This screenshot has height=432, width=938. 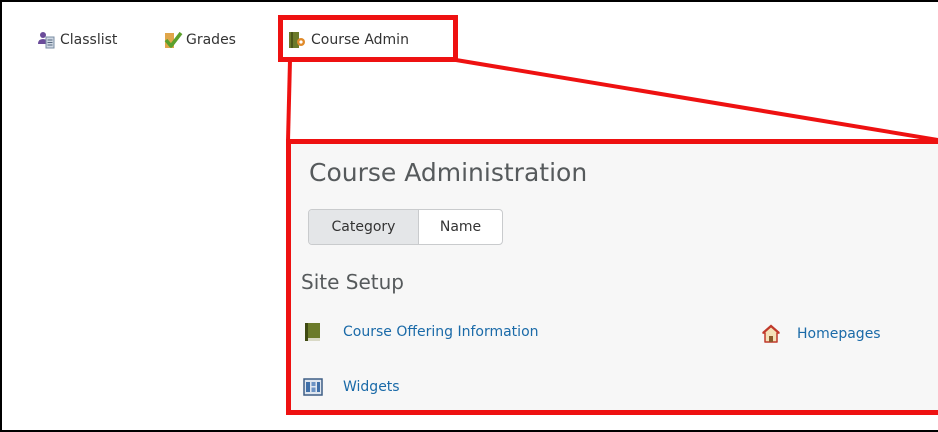 I want to click on course-offering-information-link: Course Offering Information, so click(x=421, y=332).